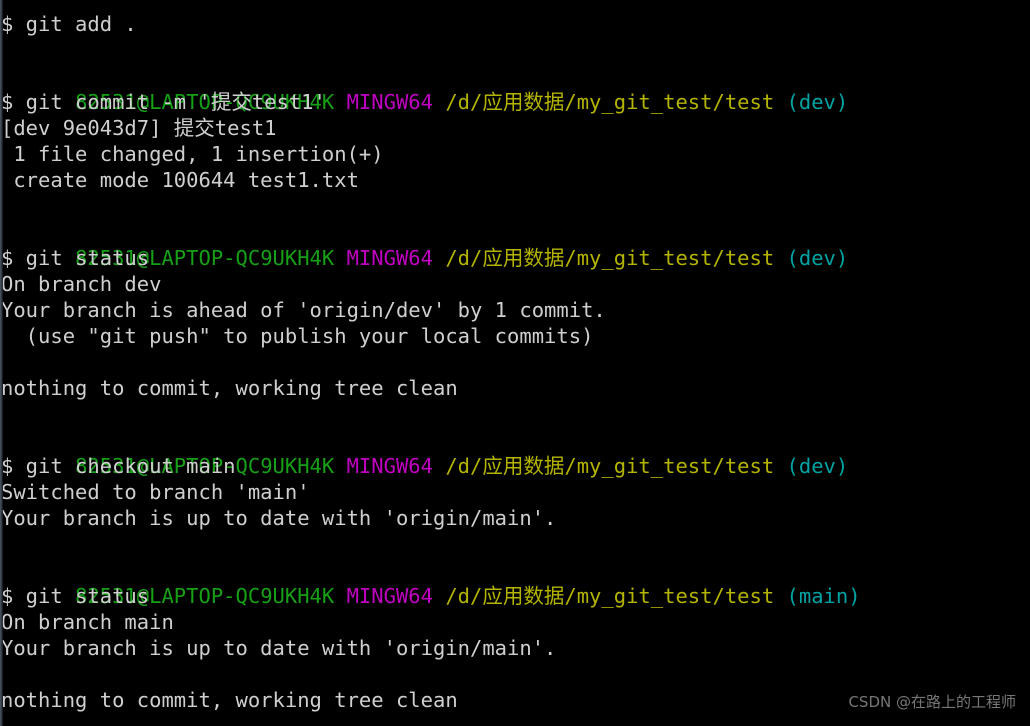 The width and height of the screenshot is (1030, 726). Describe the element at coordinates (229, 388) in the screenshot. I see `output-line: nothing to commit, working tree clean` at that location.